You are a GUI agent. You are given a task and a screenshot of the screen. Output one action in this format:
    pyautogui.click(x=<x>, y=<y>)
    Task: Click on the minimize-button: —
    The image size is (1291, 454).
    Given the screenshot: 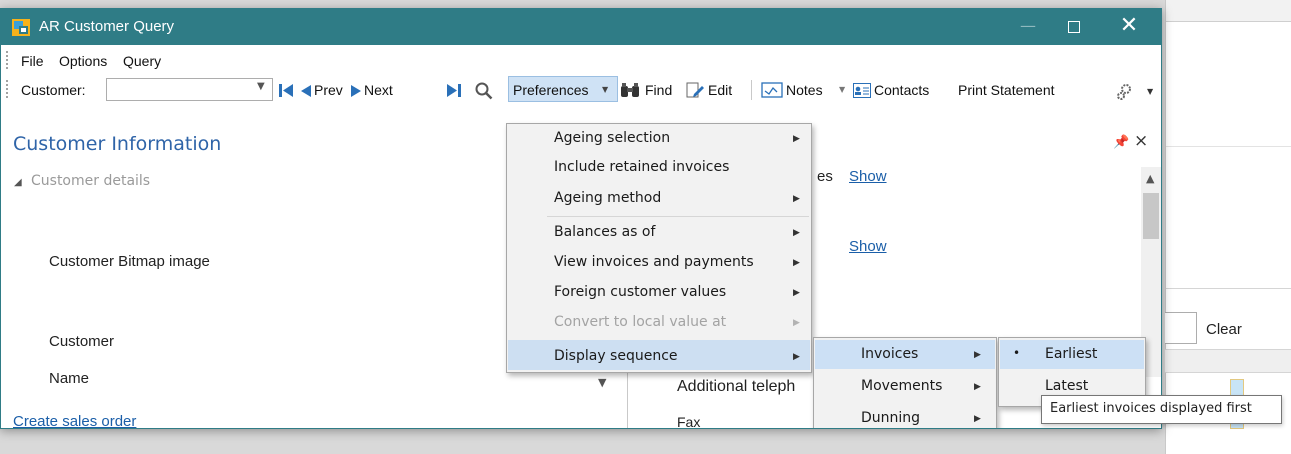 What is the action you would take?
    pyautogui.click(x=1028, y=27)
    